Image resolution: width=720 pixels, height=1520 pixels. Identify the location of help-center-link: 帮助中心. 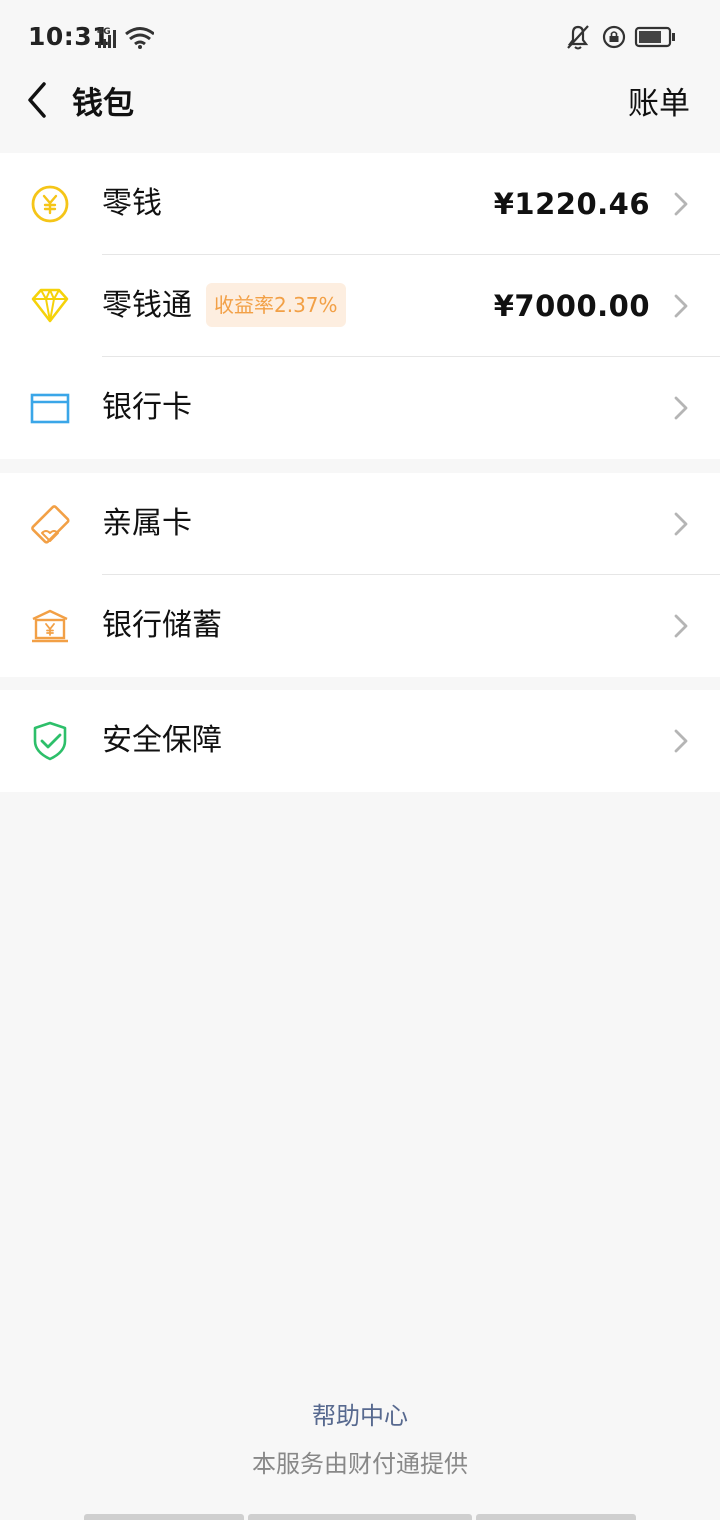
(360, 1413).